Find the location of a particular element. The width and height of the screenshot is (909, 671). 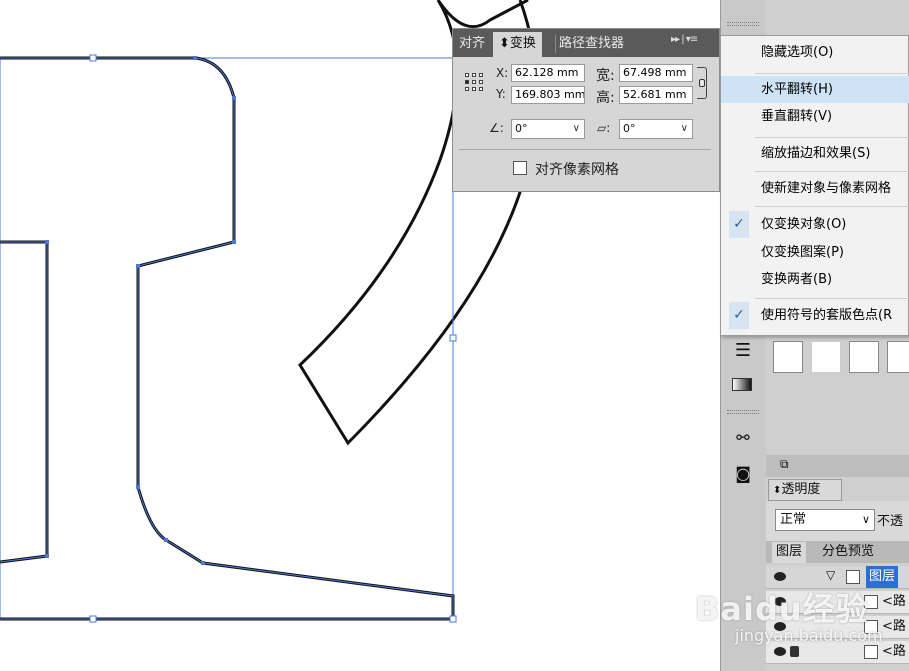

swatches-footer: ⧉ is located at coordinates (837, 466).